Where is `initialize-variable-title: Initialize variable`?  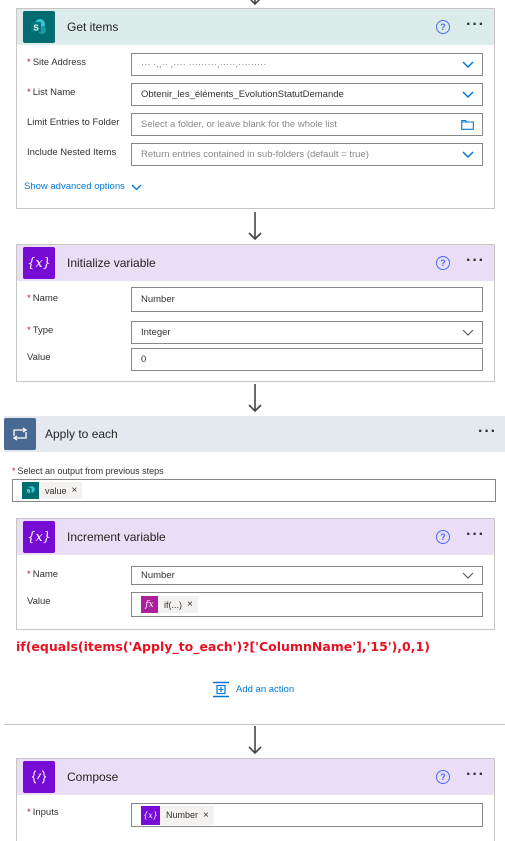 initialize-variable-title: Initialize variable is located at coordinates (111, 263).